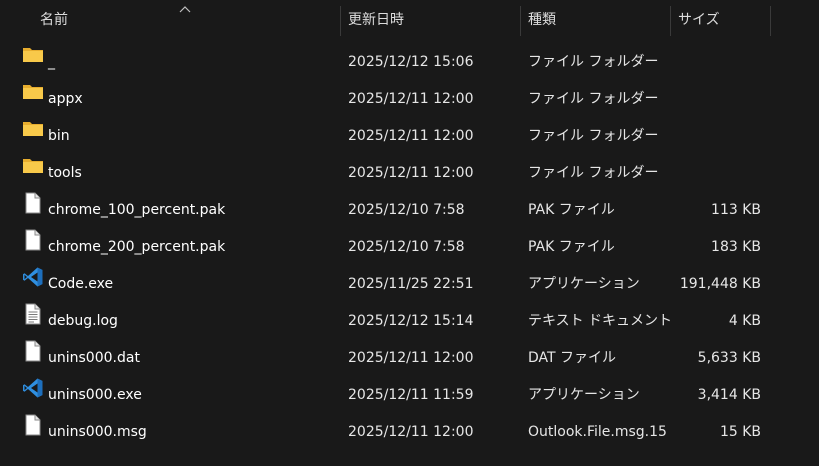  What do you see at coordinates (34, 315) in the screenshot?
I see `text-file-icon` at bounding box center [34, 315].